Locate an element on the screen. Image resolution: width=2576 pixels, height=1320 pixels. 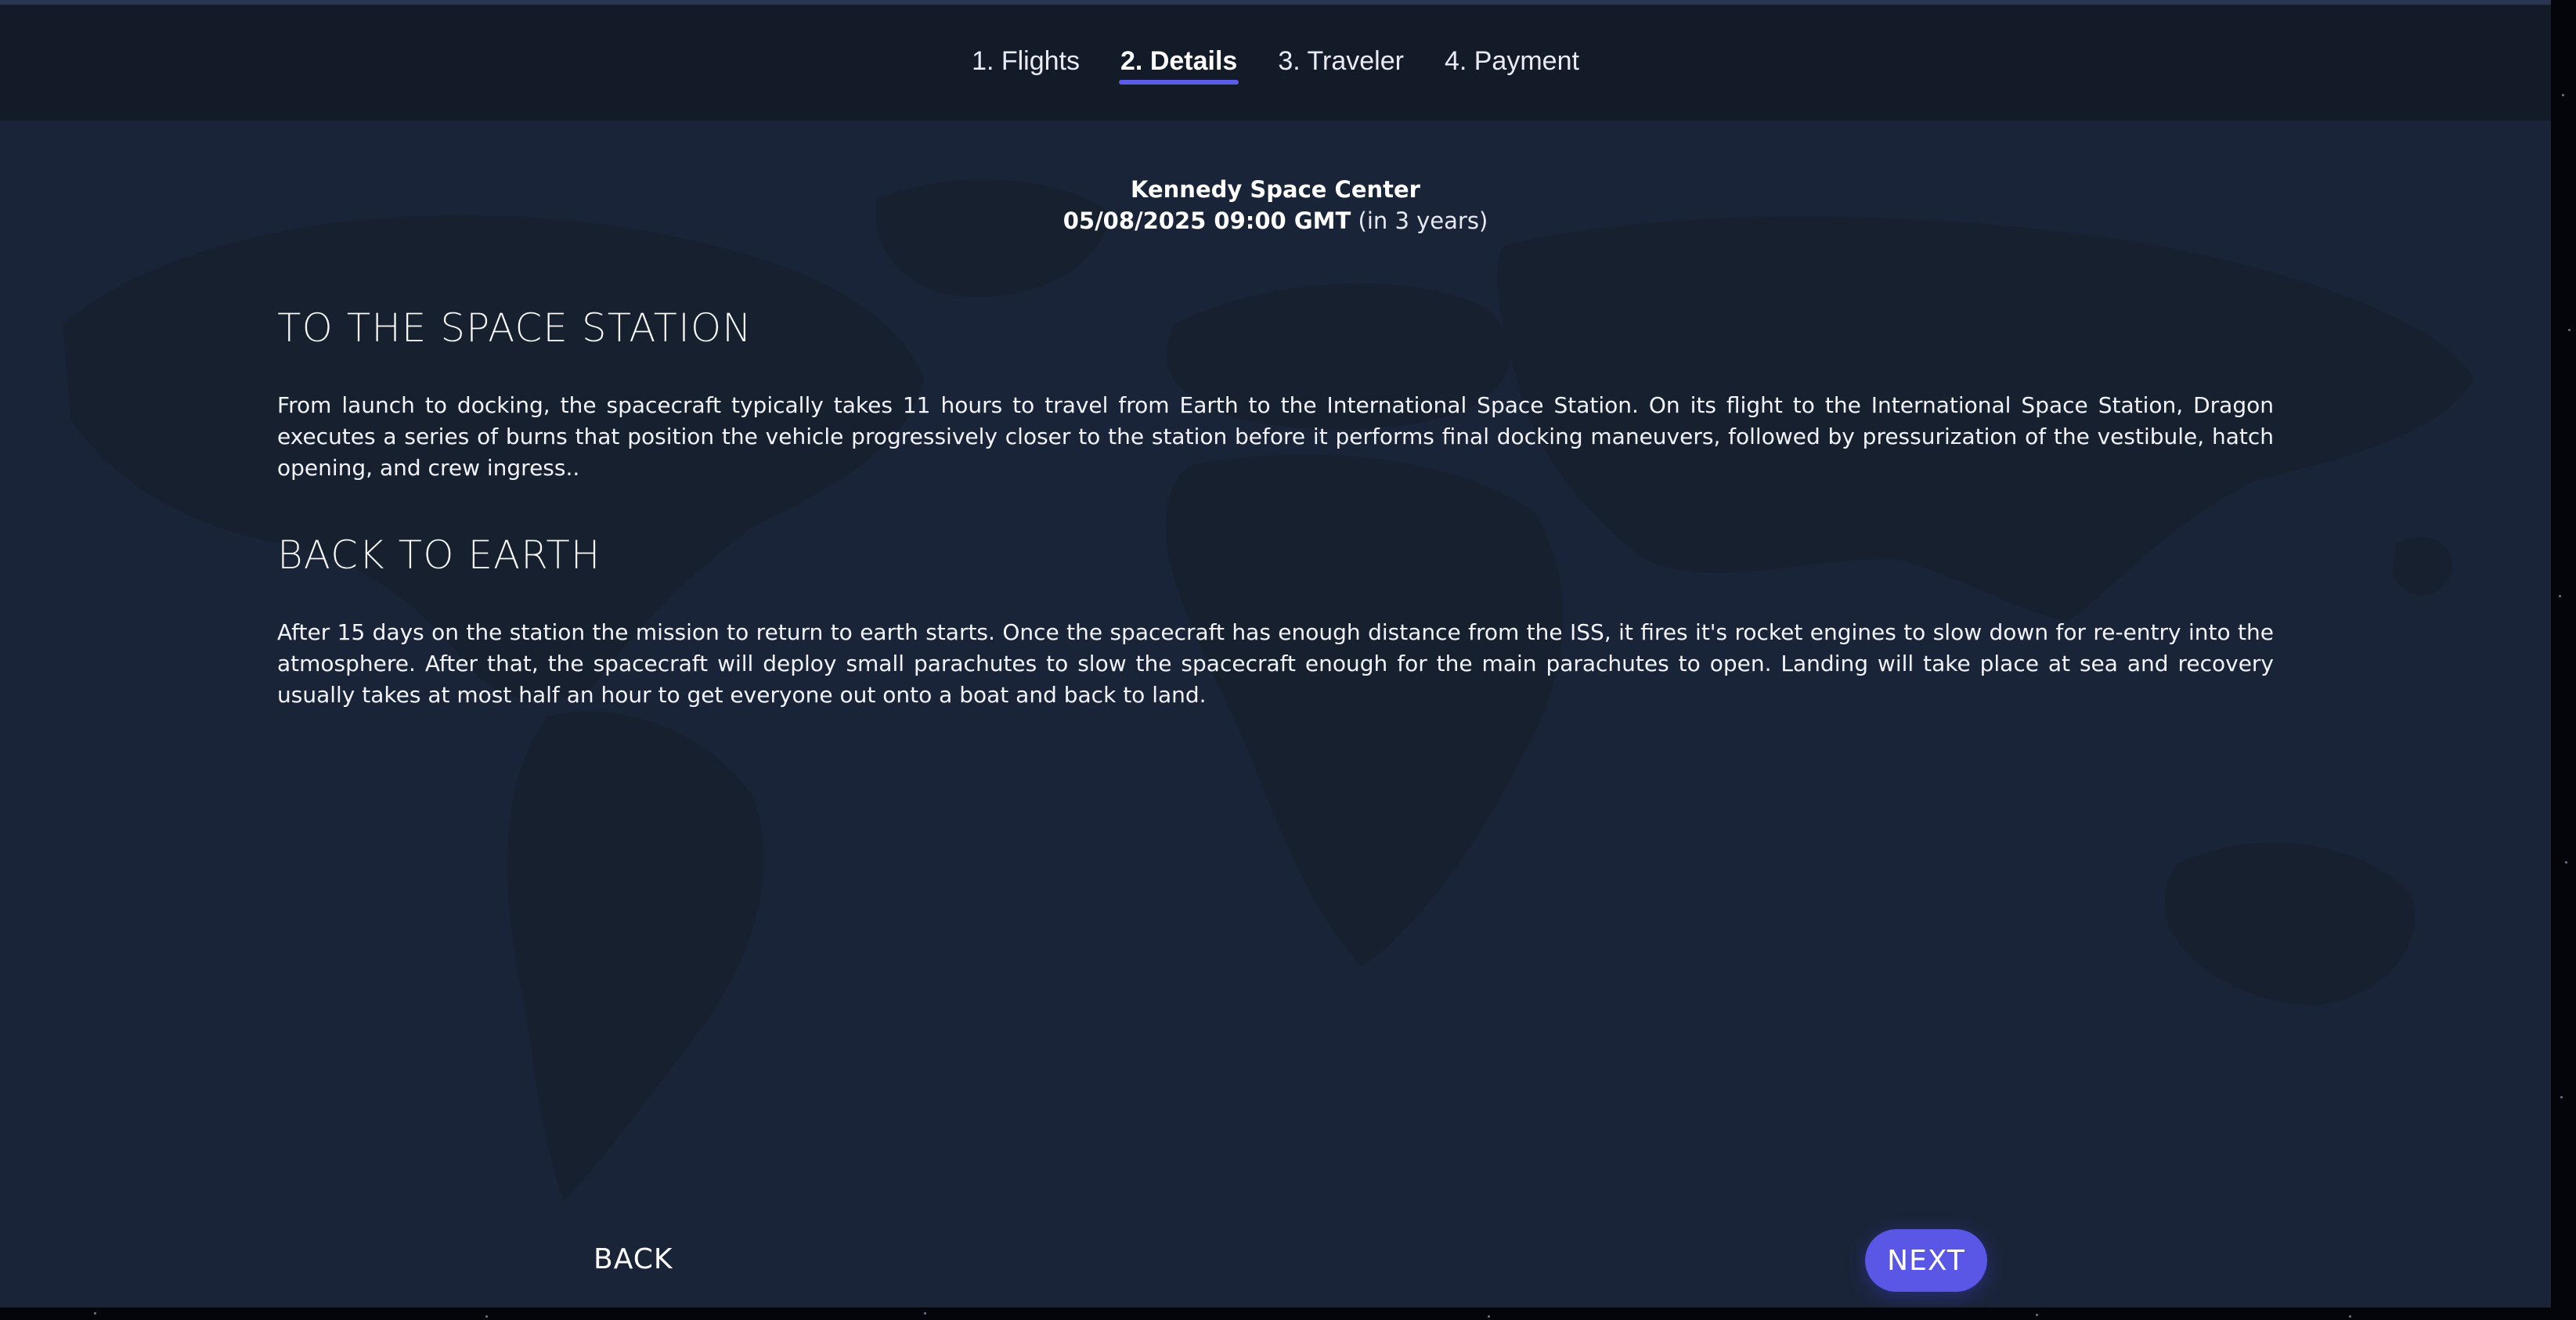
section-title-to-station: TO THE SPACE STATION is located at coordinates (514, 328).